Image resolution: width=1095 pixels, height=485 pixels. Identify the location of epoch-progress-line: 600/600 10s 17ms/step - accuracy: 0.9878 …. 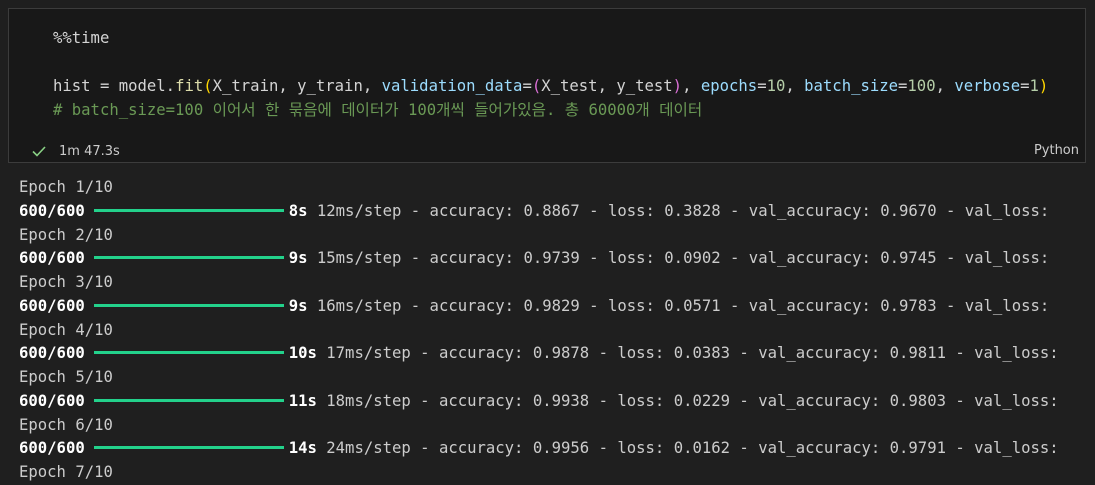
(539, 353).